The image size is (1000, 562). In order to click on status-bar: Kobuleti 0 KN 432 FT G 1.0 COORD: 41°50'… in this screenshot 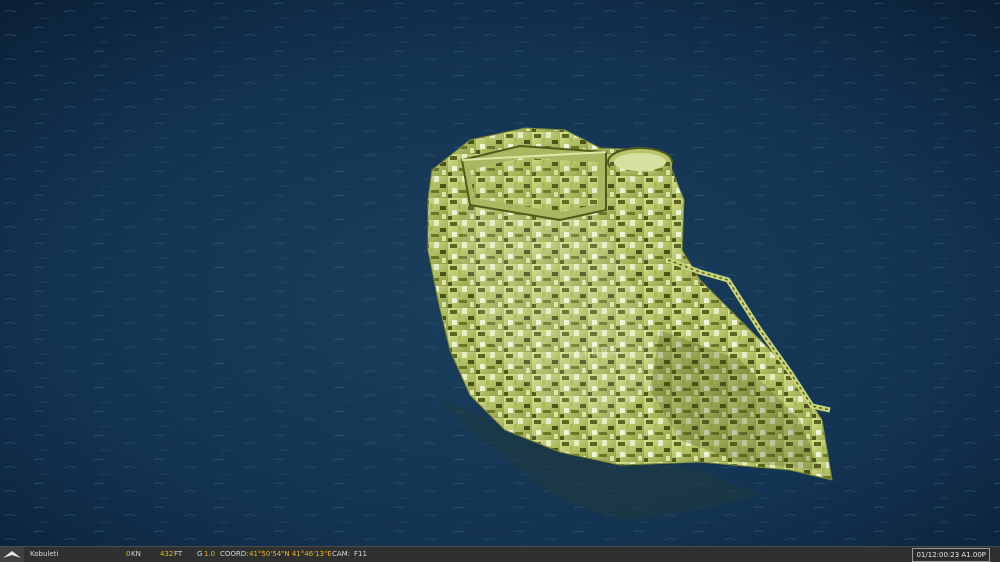, I will do `click(500, 554)`.